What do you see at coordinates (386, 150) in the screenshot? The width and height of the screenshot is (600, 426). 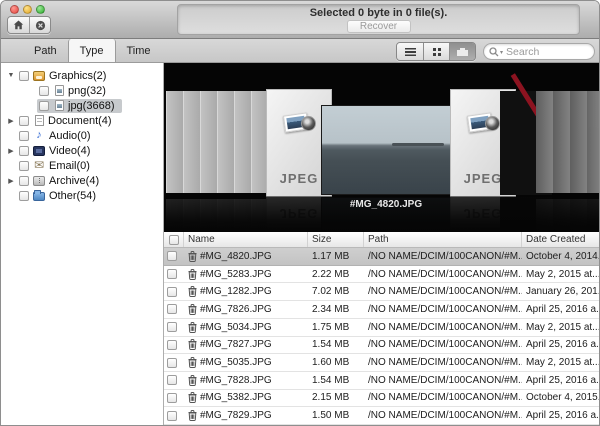 I see `coverflow-selected-photo` at bounding box center [386, 150].